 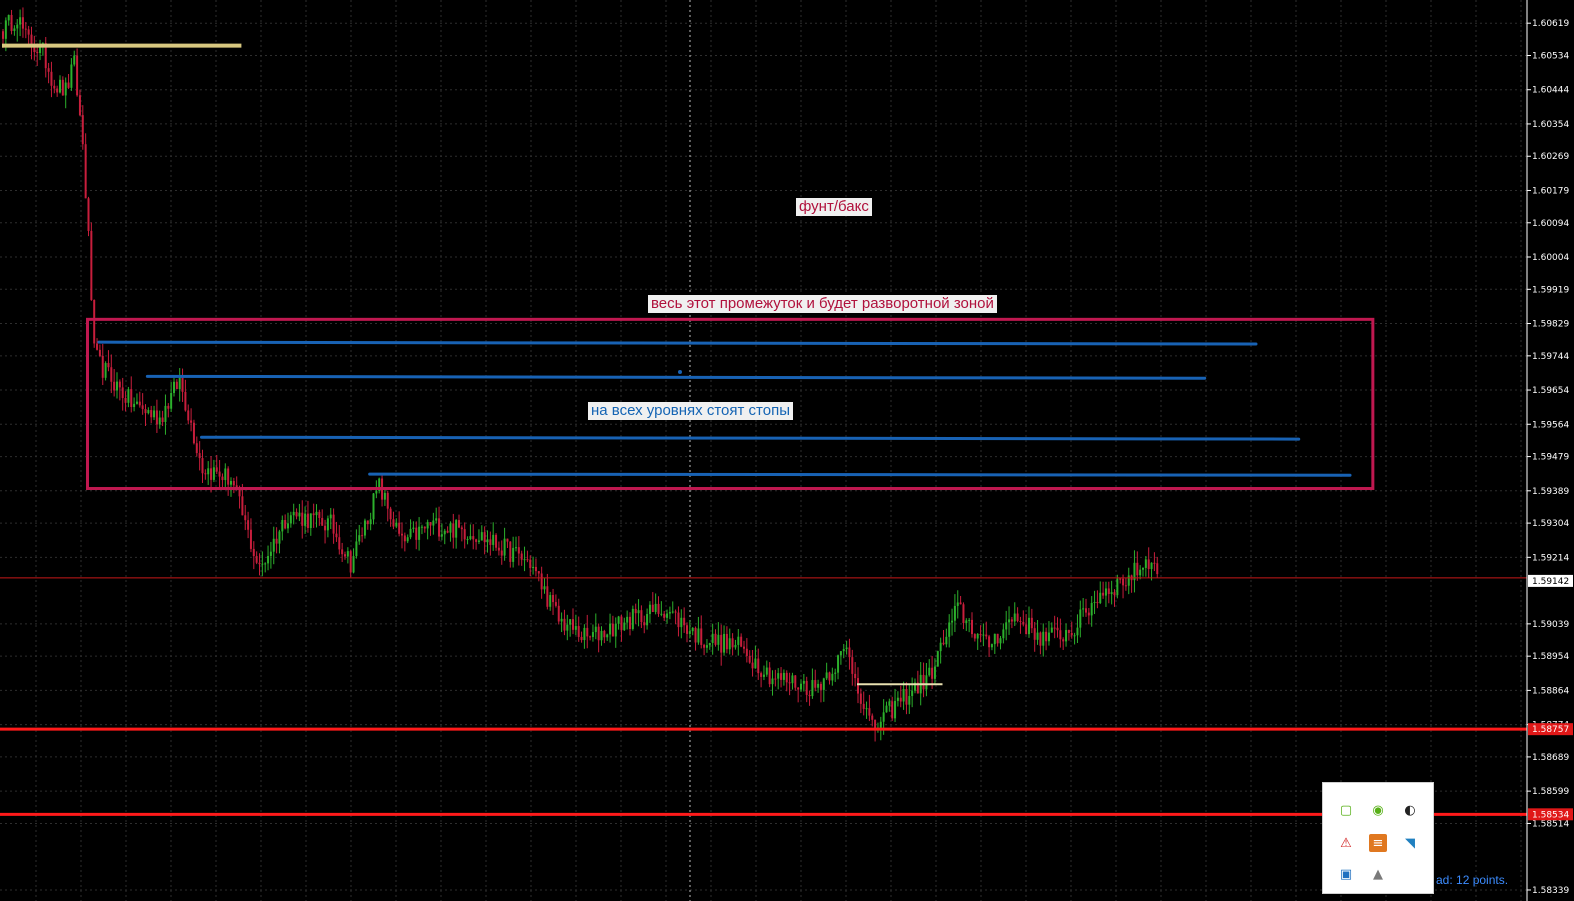 I want to click on price-tick-label: 1.59039, so click(x=1550, y=625).